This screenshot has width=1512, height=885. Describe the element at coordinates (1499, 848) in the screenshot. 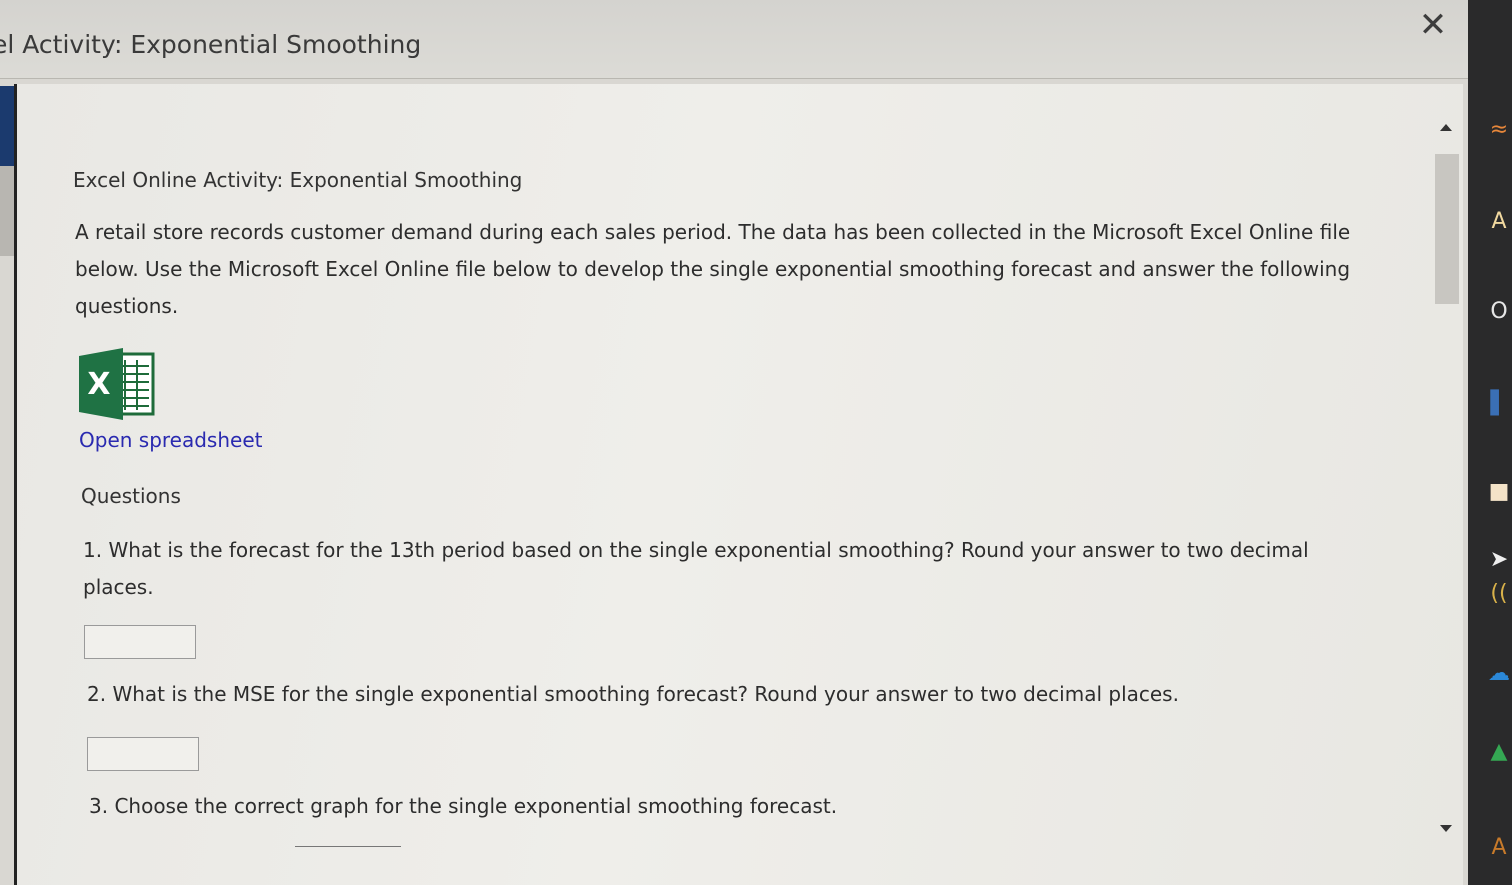

I see `app-a-icon: A` at that location.